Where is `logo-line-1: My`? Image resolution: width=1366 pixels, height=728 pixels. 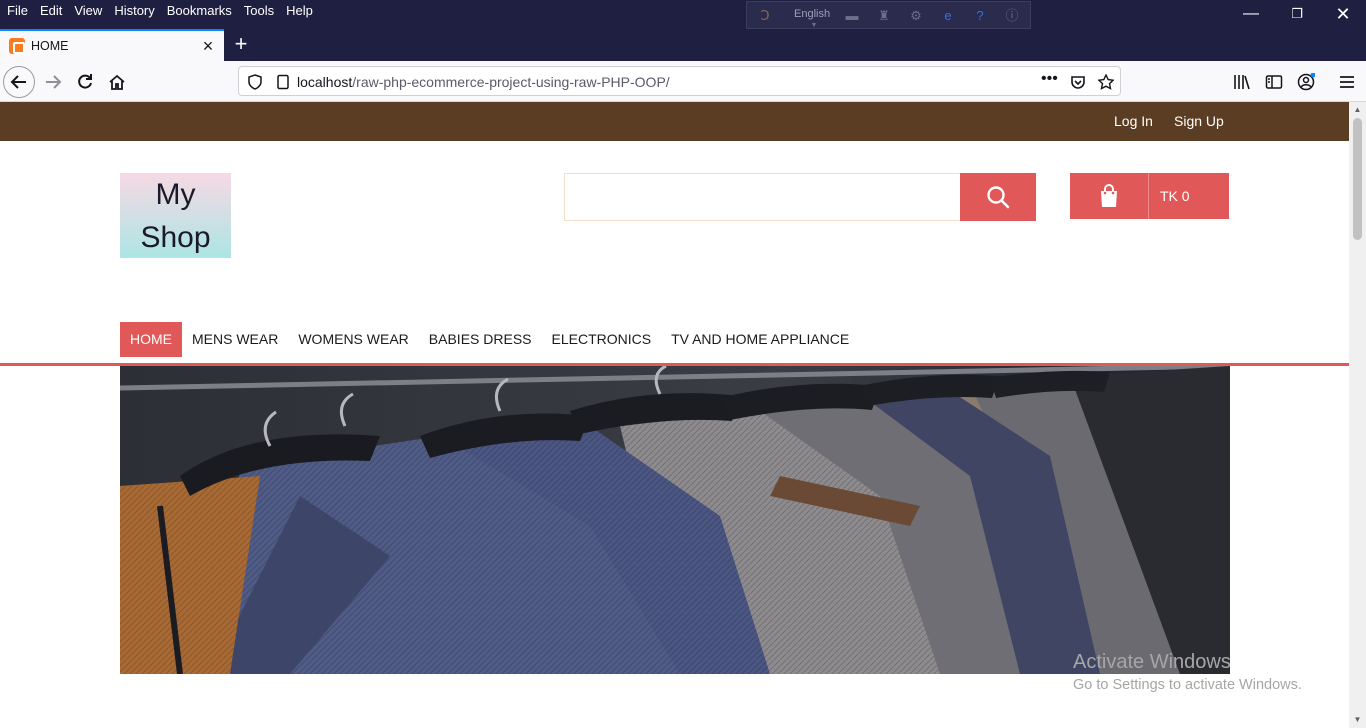 logo-line-1: My is located at coordinates (175, 194).